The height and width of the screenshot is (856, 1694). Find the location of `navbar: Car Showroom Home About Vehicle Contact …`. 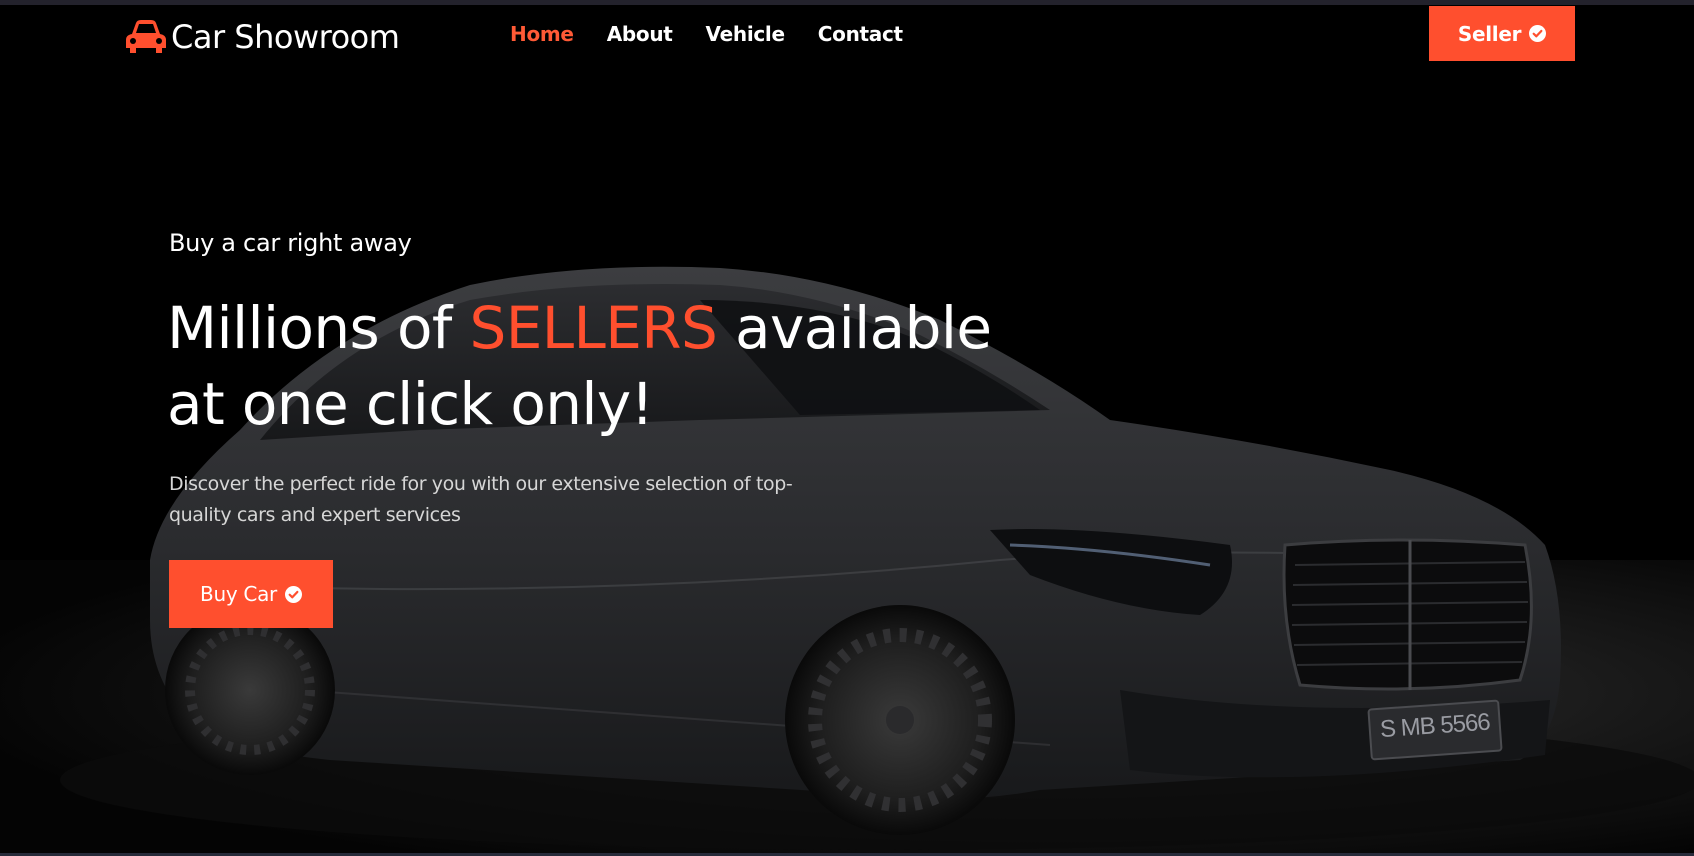

navbar: Car Showroom Home About Vehicle Contact … is located at coordinates (847, 34).